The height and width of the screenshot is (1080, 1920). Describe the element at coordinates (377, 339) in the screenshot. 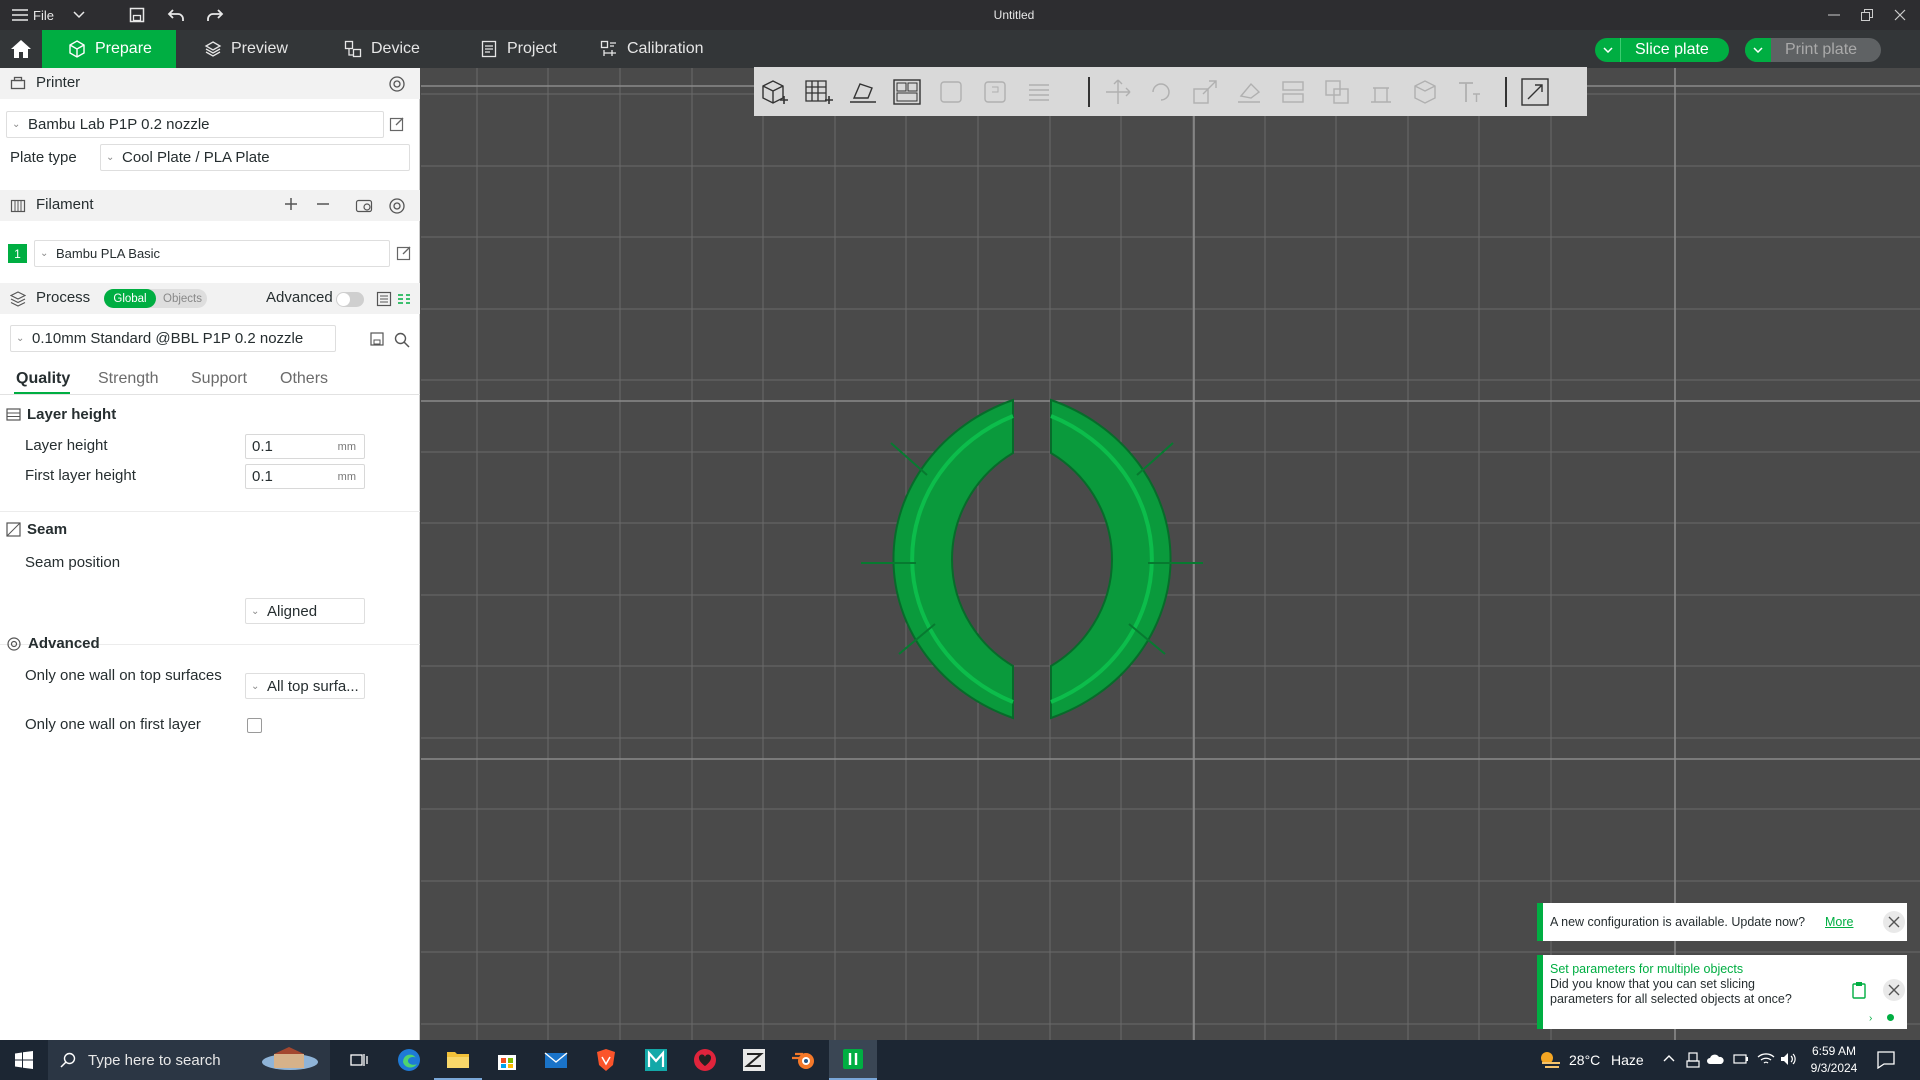

I see `save-preset-icon` at that location.